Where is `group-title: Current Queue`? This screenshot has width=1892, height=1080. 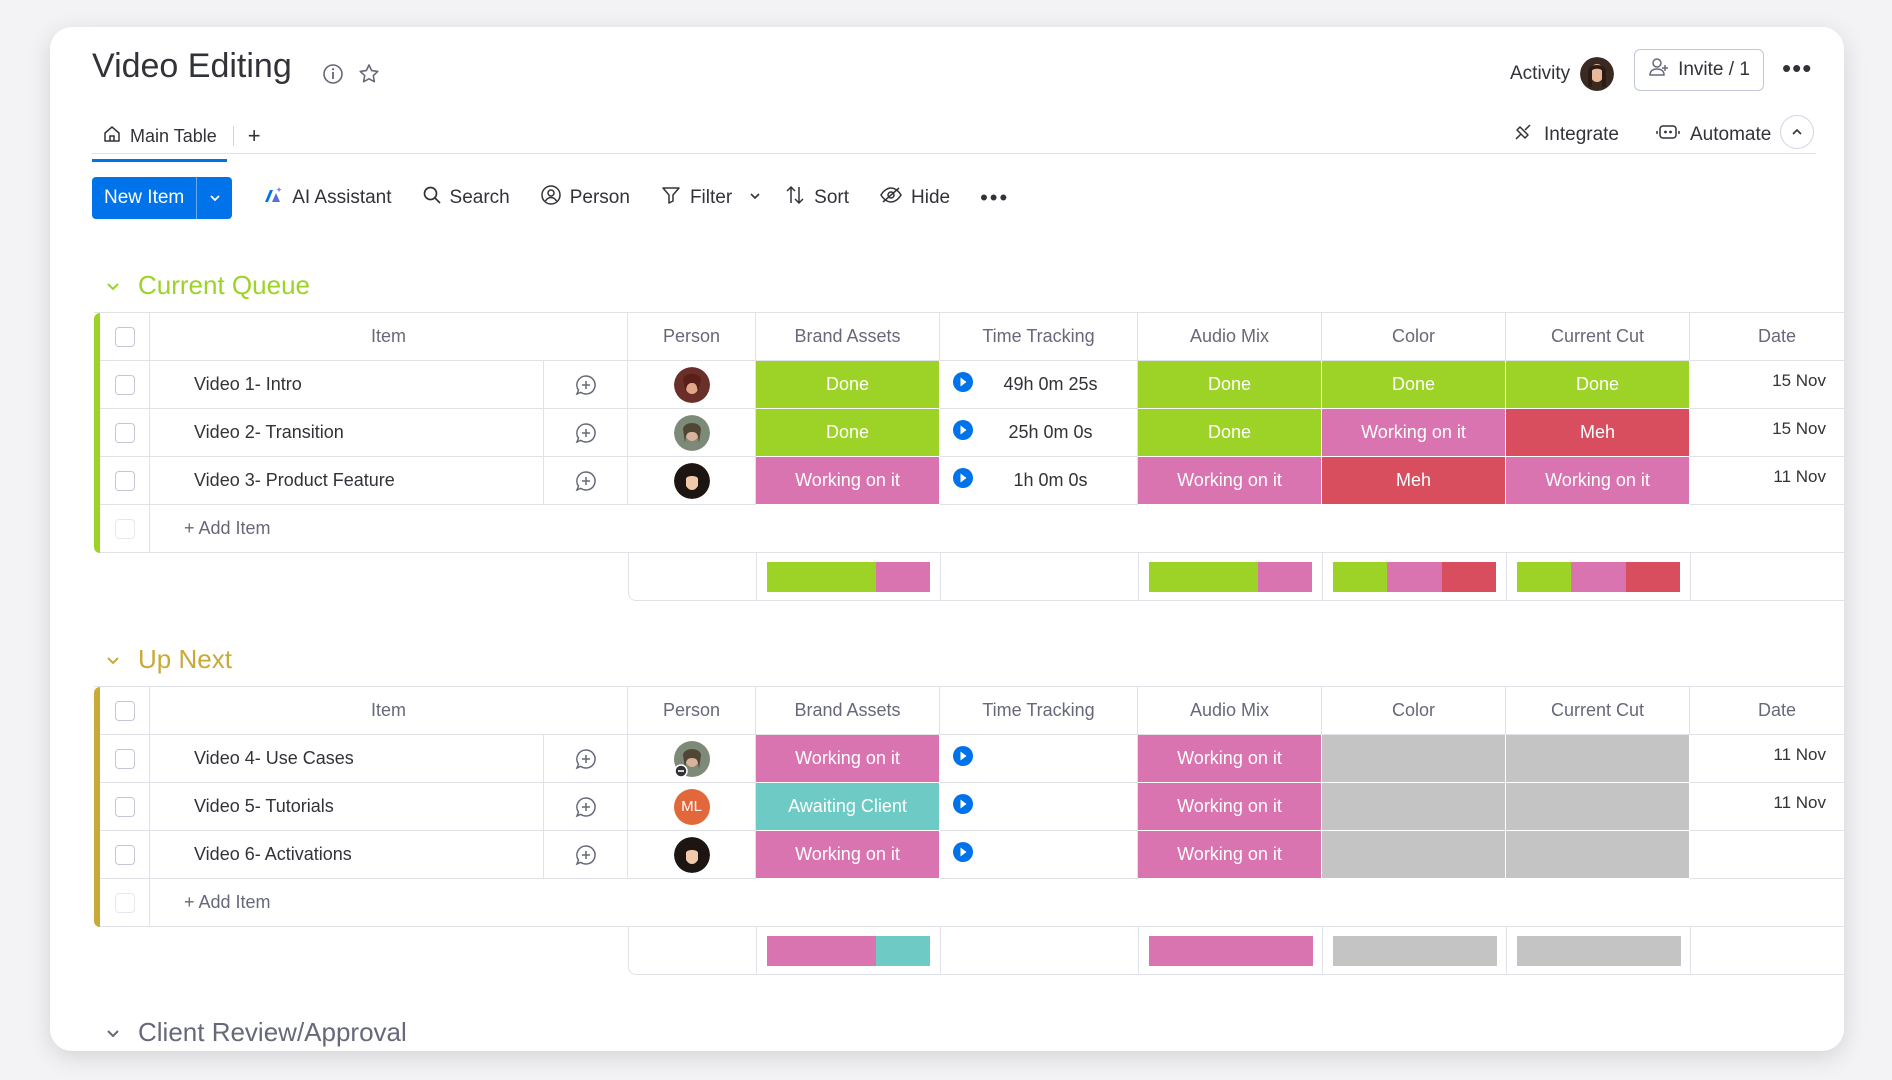
group-title: Current Queue is located at coordinates (224, 285).